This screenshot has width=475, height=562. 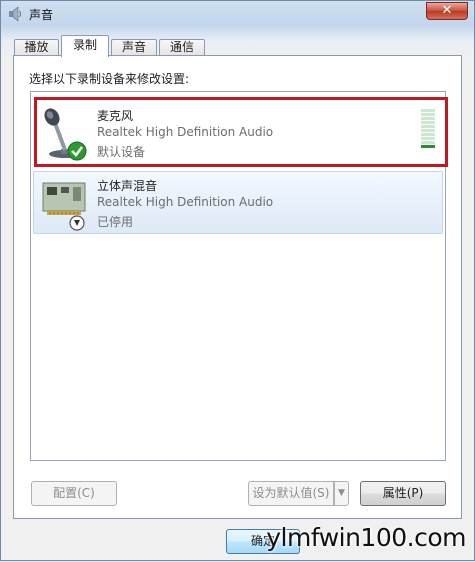 I want to click on device-driver: Realtek High Definition Audio, so click(x=185, y=202).